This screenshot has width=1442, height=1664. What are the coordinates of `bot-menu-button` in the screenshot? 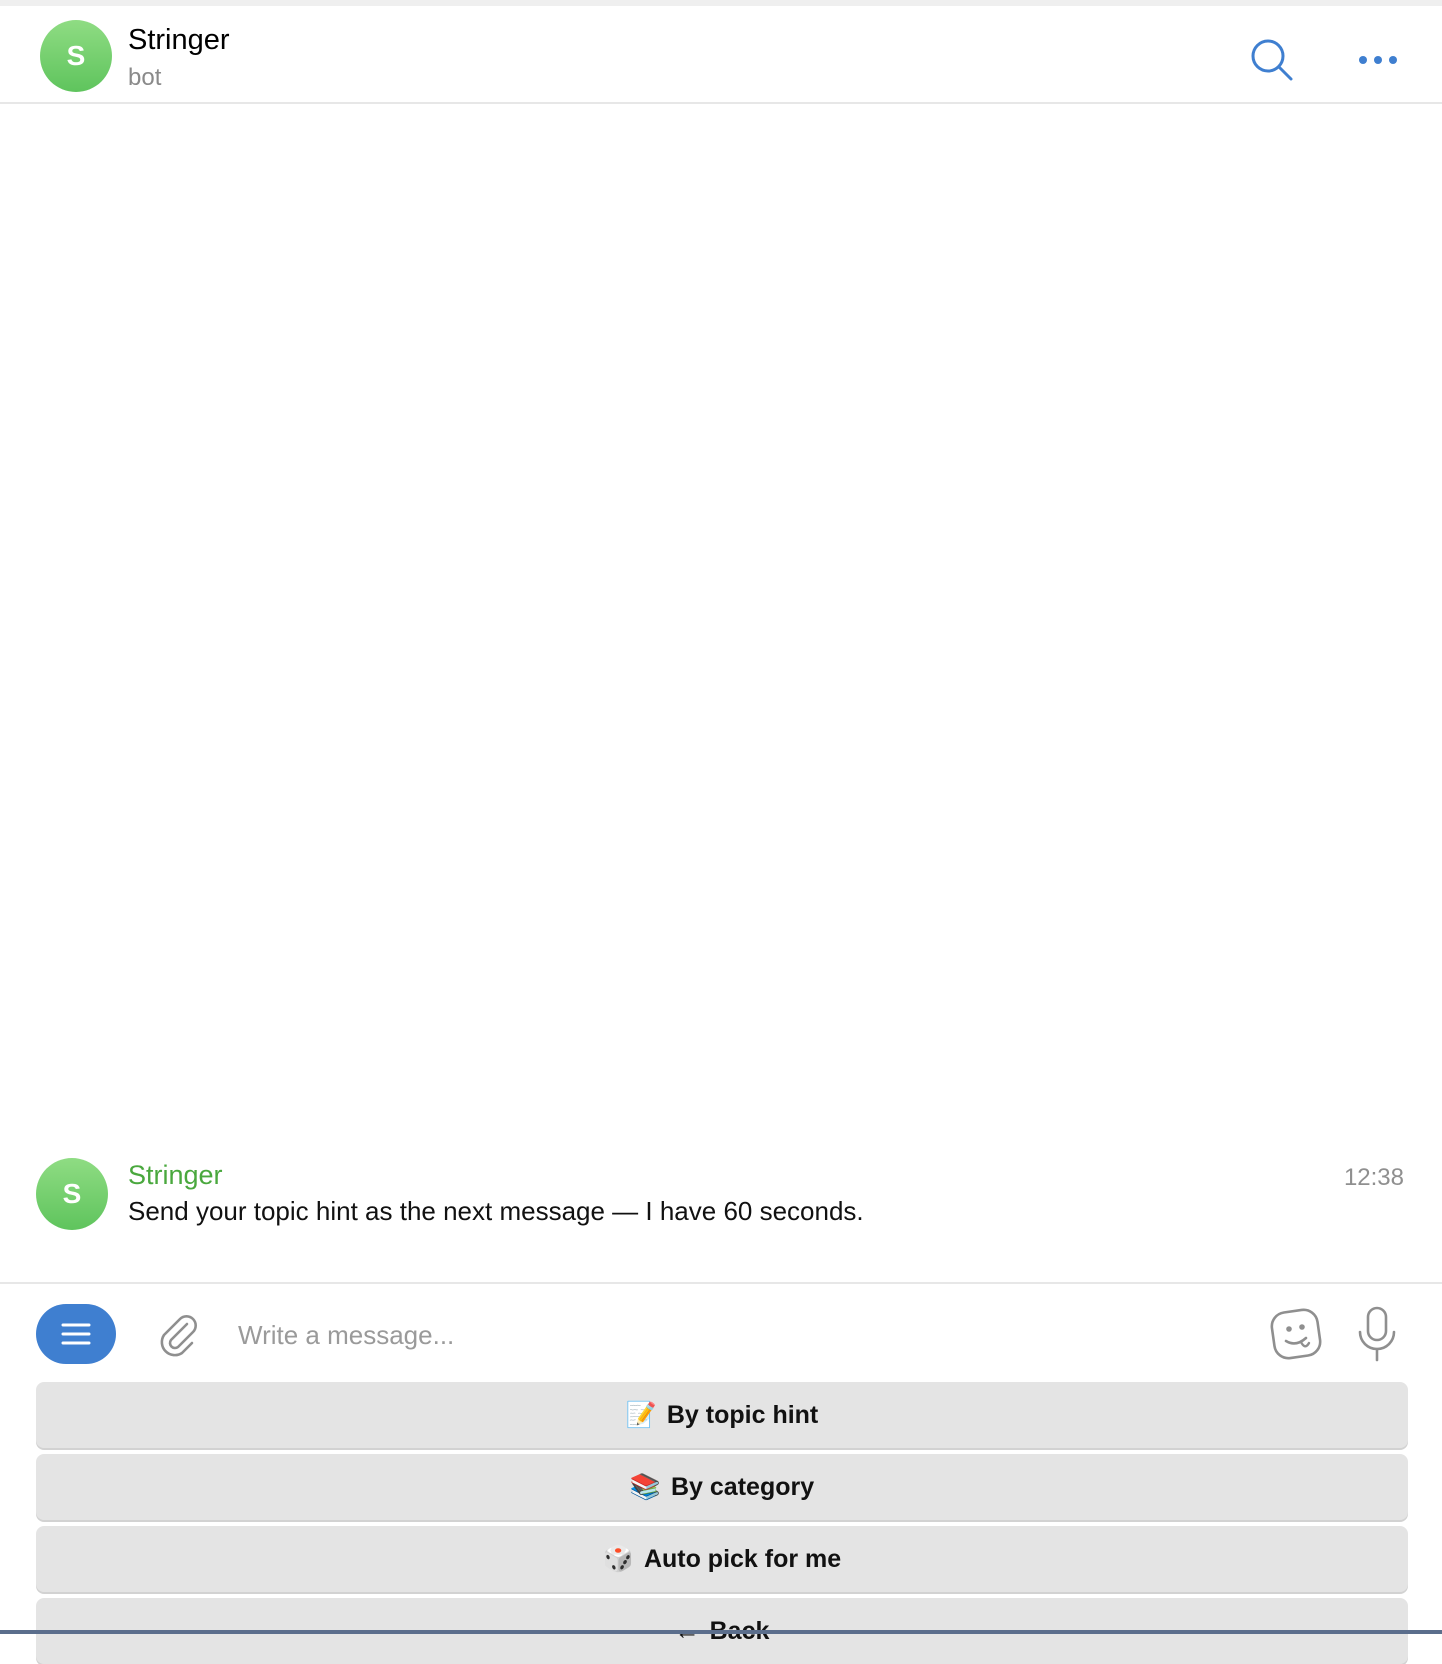 It's located at (76, 1334).